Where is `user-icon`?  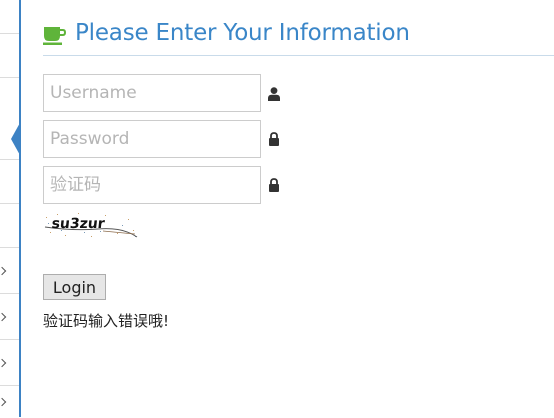 user-icon is located at coordinates (274, 94).